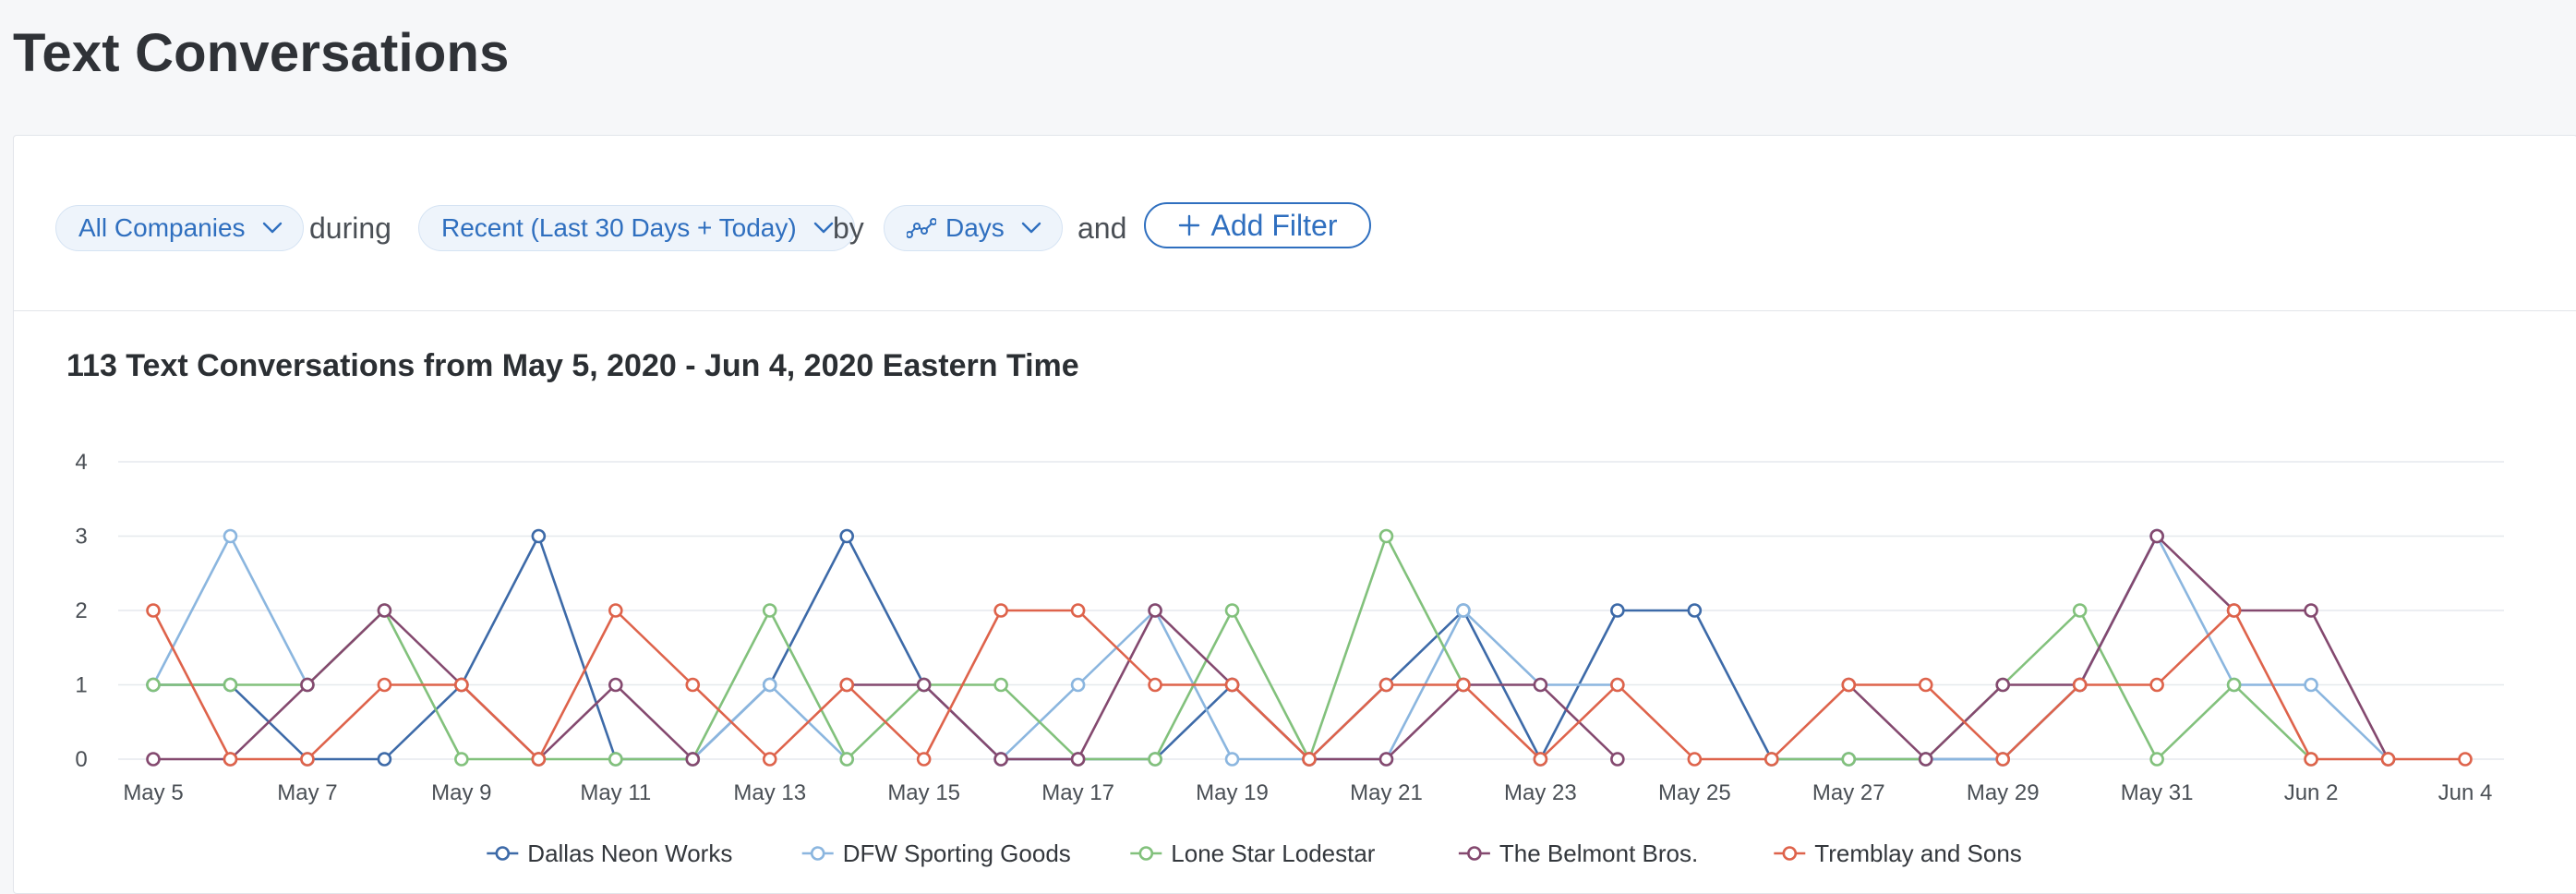 Image resolution: width=2576 pixels, height=894 pixels. What do you see at coordinates (307, 792) in the screenshot?
I see `x-tick-label: May 7` at bounding box center [307, 792].